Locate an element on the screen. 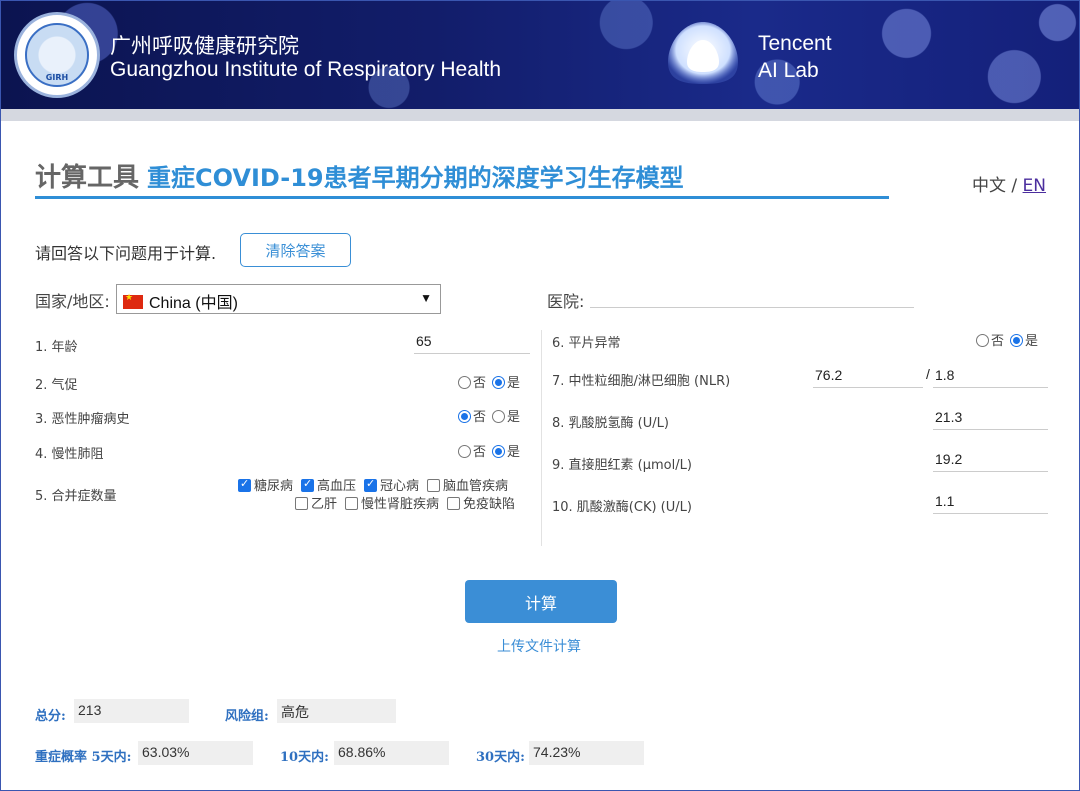  country-value: China (中国) is located at coordinates (193, 303).